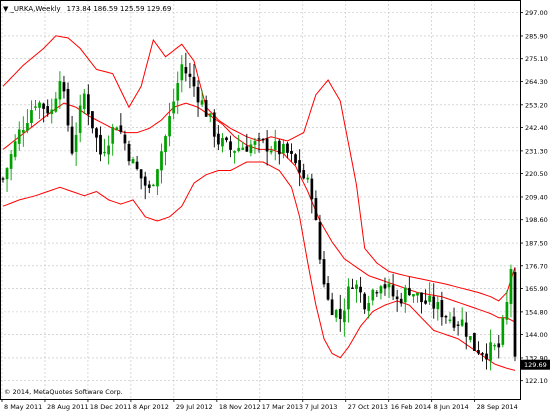  Describe the element at coordinates (536, 82) in the screenshot. I see `y-tick-label: 264.30` at that location.